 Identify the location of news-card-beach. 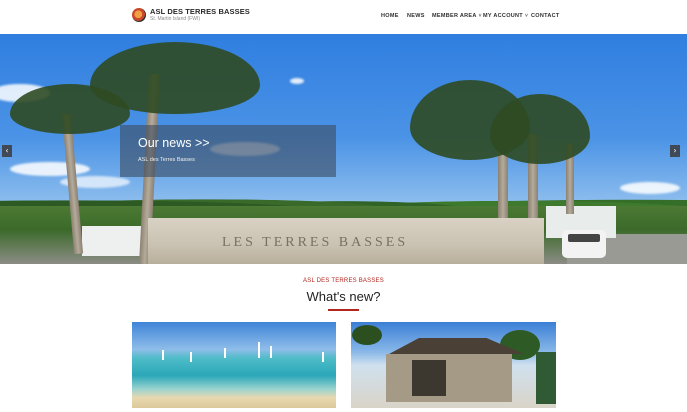
(234, 365).